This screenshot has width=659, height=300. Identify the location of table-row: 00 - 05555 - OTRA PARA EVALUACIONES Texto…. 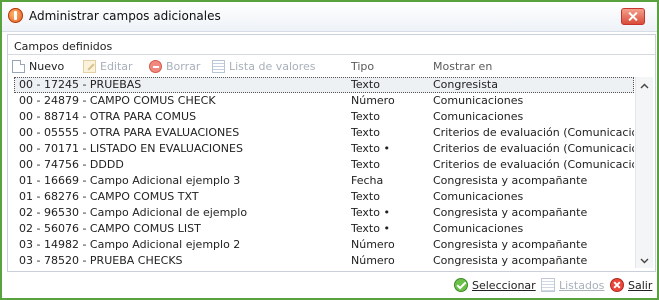
(324, 133).